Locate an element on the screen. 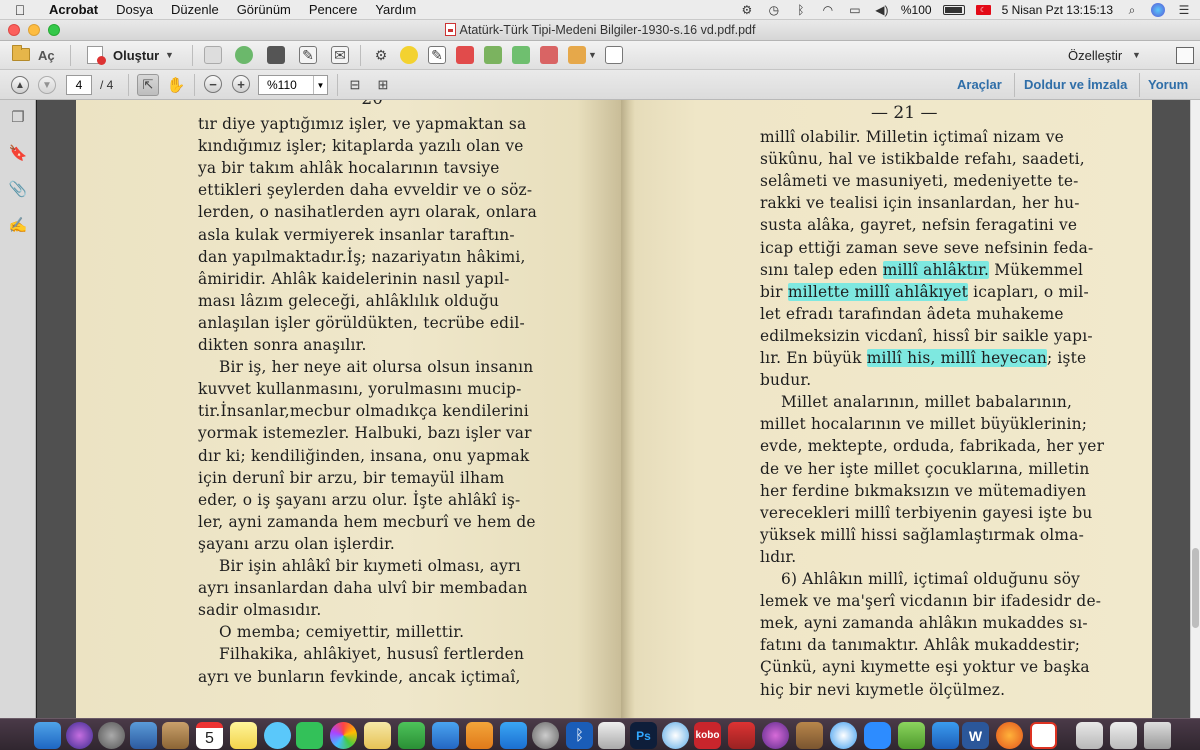  siri-dock-icon is located at coordinates (79, 735).